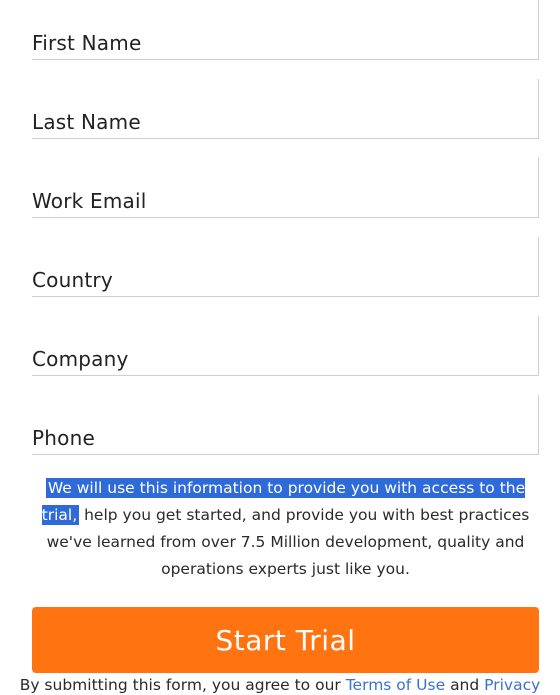 The height and width of the screenshot is (695, 560). What do you see at coordinates (285, 640) in the screenshot?
I see `start-trial-button: Start Trial` at bounding box center [285, 640].